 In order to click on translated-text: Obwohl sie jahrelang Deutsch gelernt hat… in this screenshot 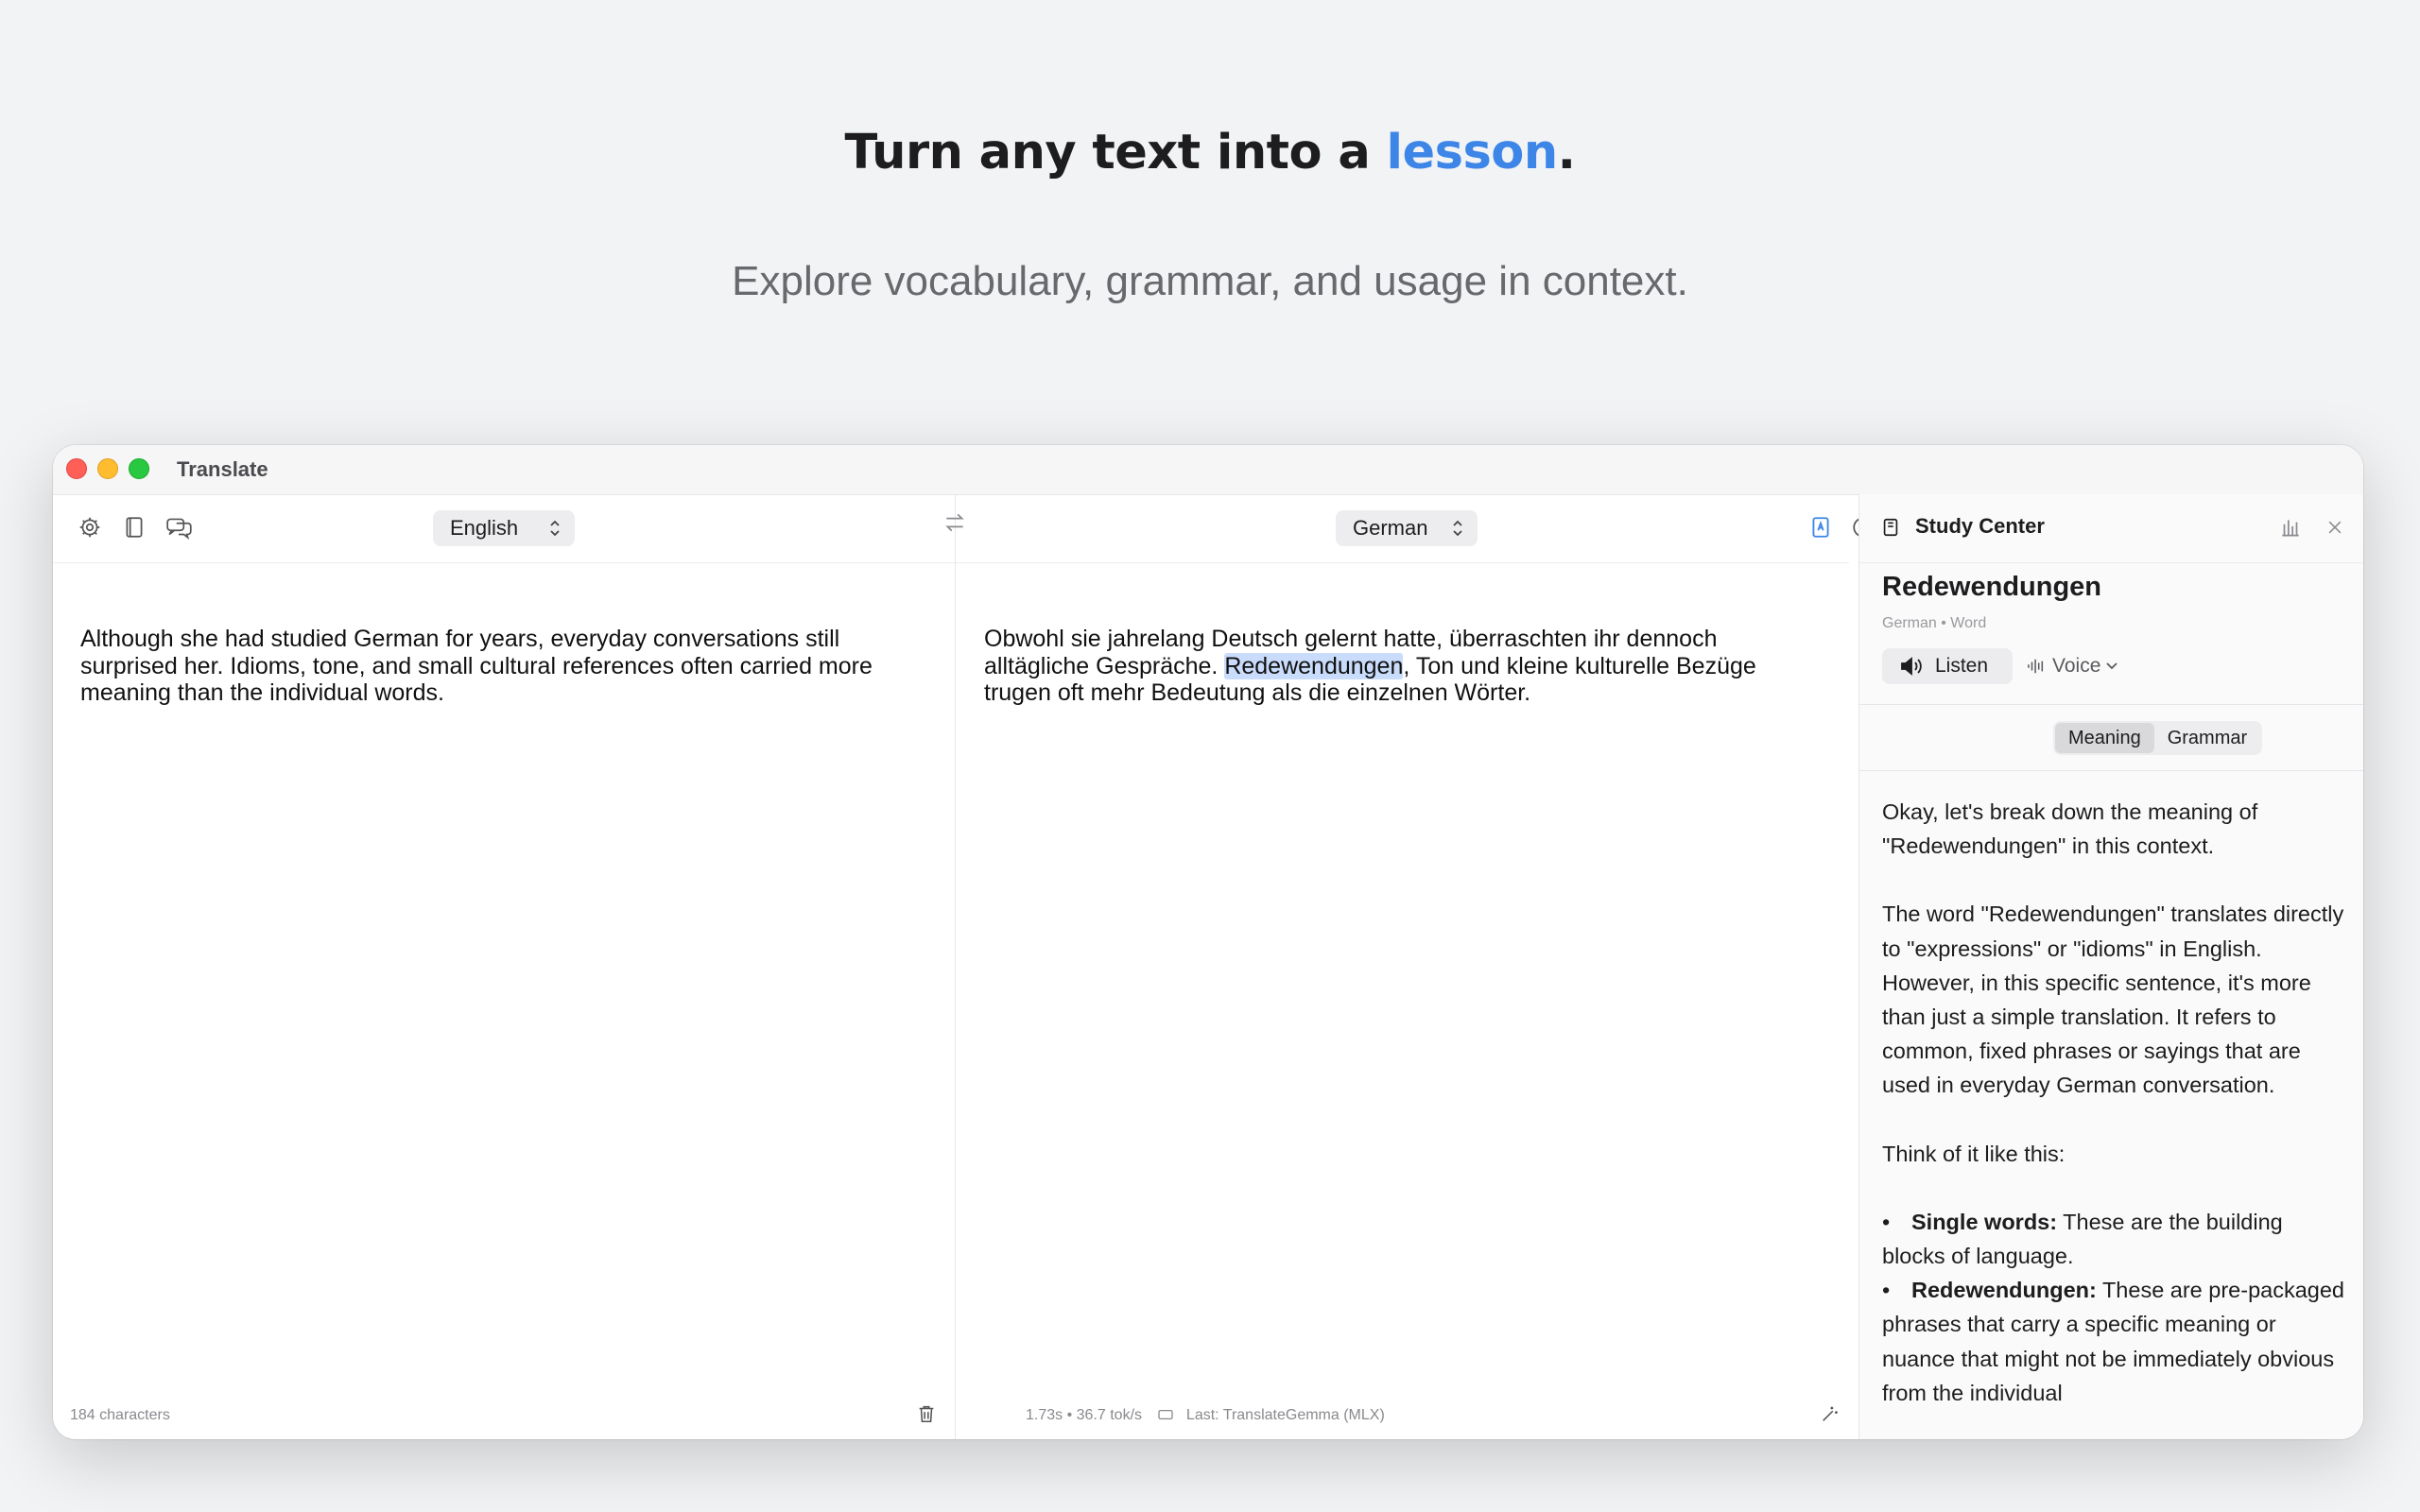, I will do `click(1400, 666)`.